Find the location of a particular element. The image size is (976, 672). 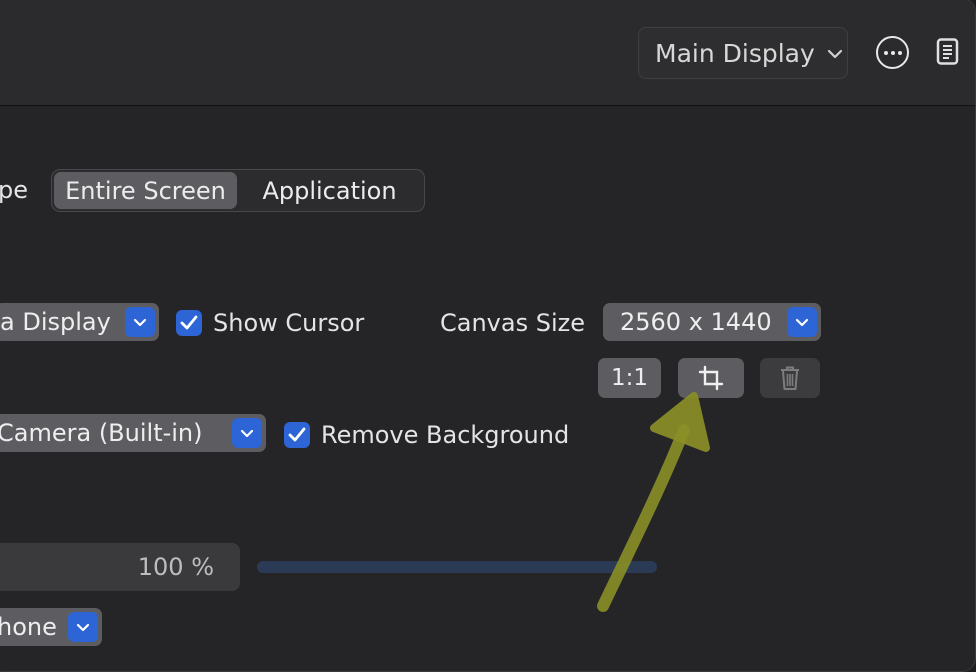

display-select-label: Main Display is located at coordinates (735, 53).